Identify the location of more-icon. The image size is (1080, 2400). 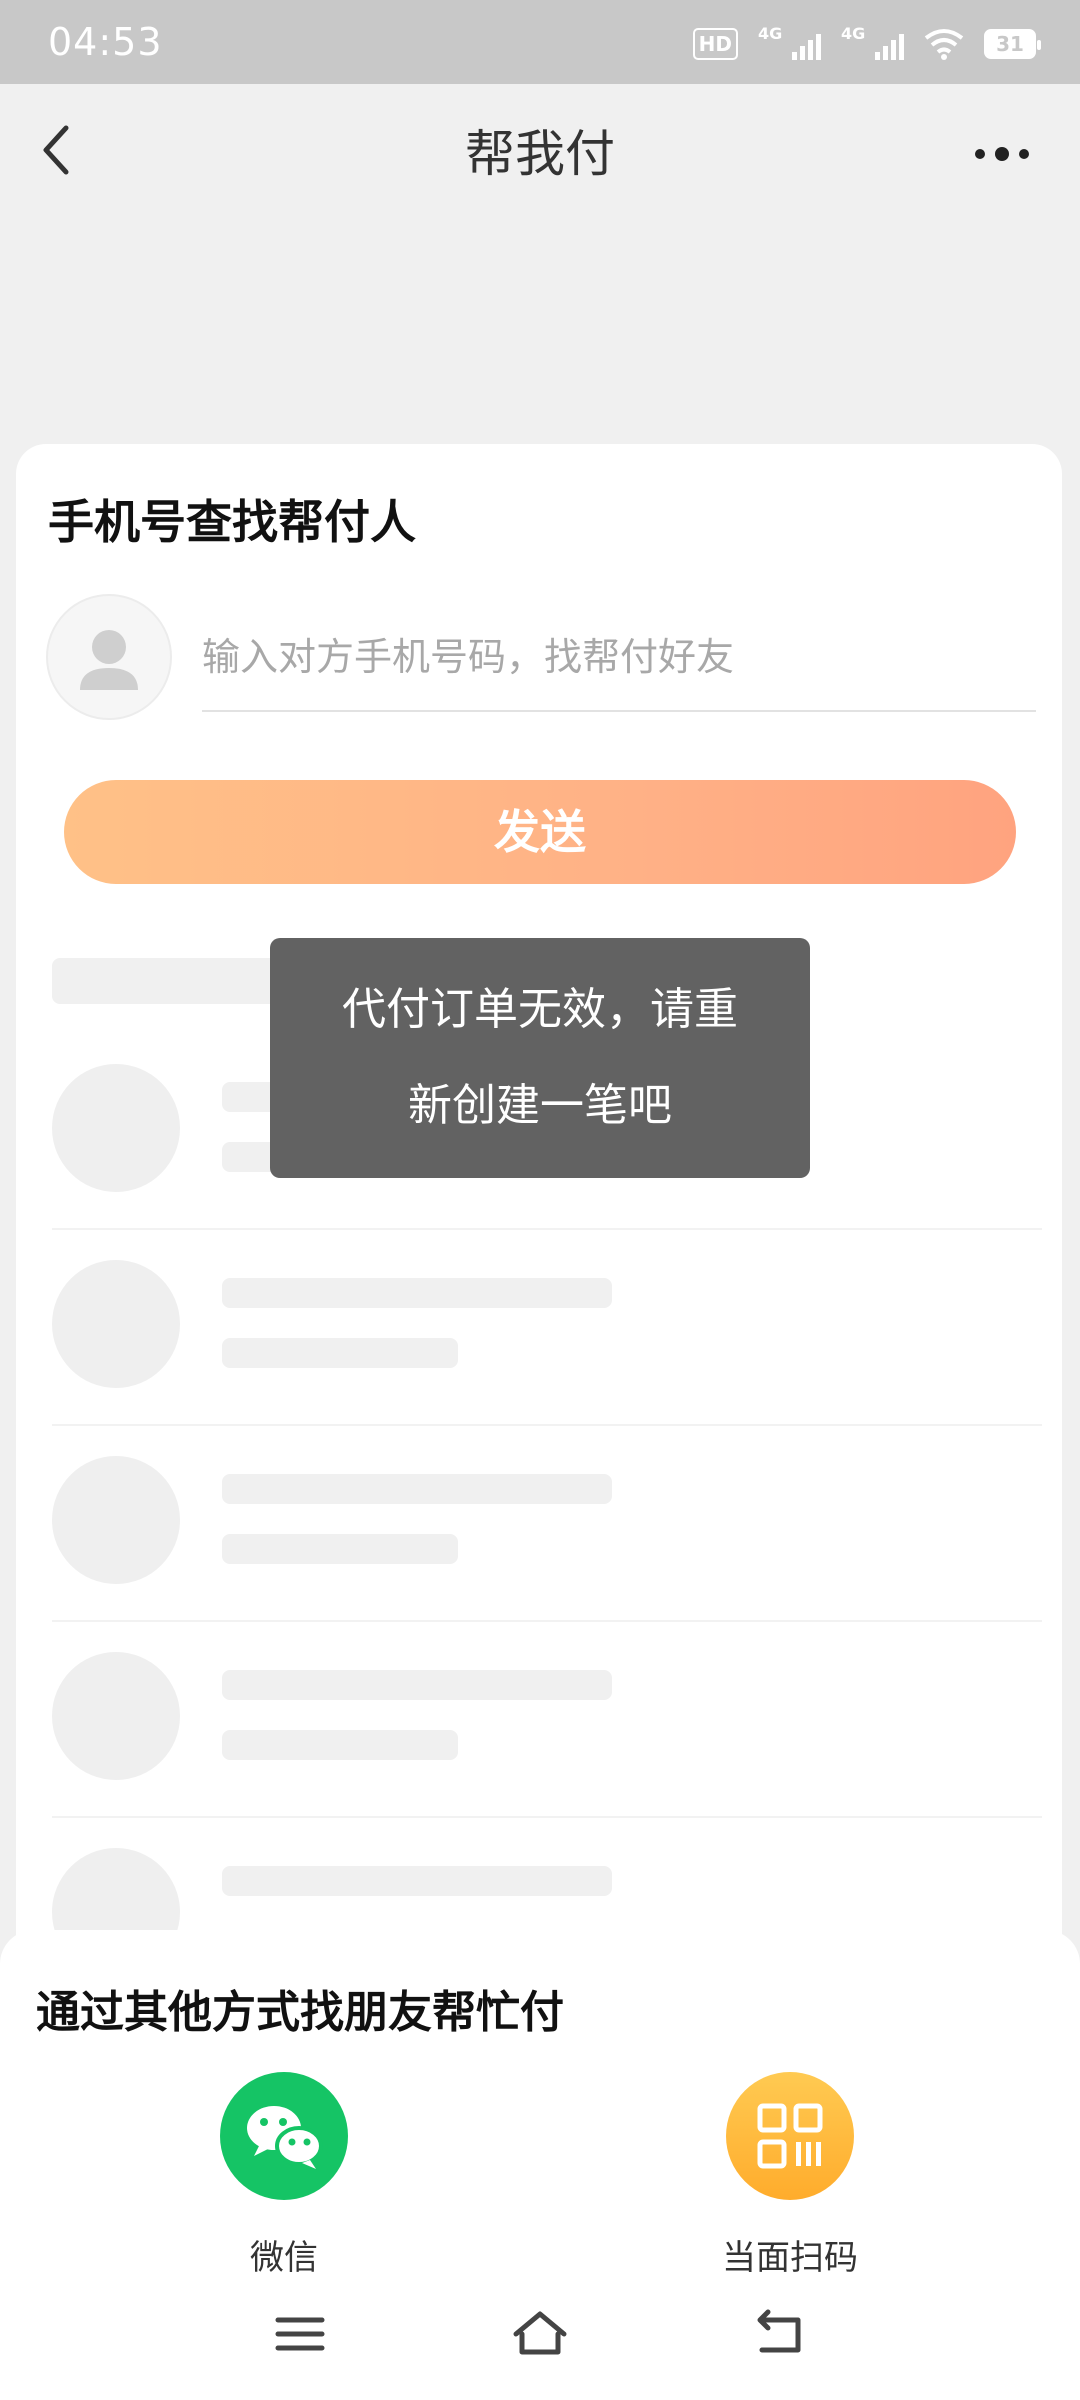
(1002, 154).